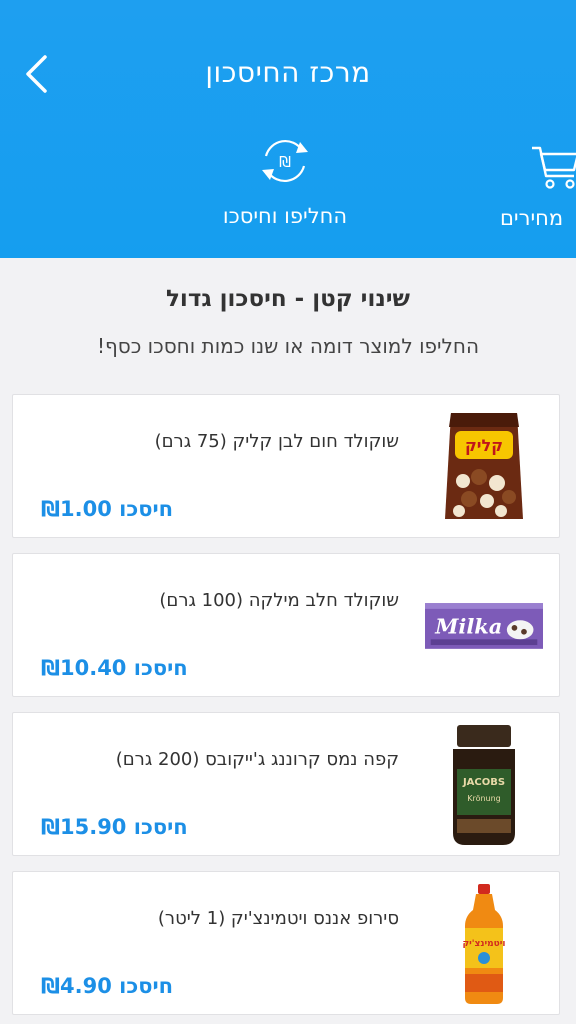 Image resolution: width=576 pixels, height=1024 pixels. I want to click on cart-icon, so click(554, 167).